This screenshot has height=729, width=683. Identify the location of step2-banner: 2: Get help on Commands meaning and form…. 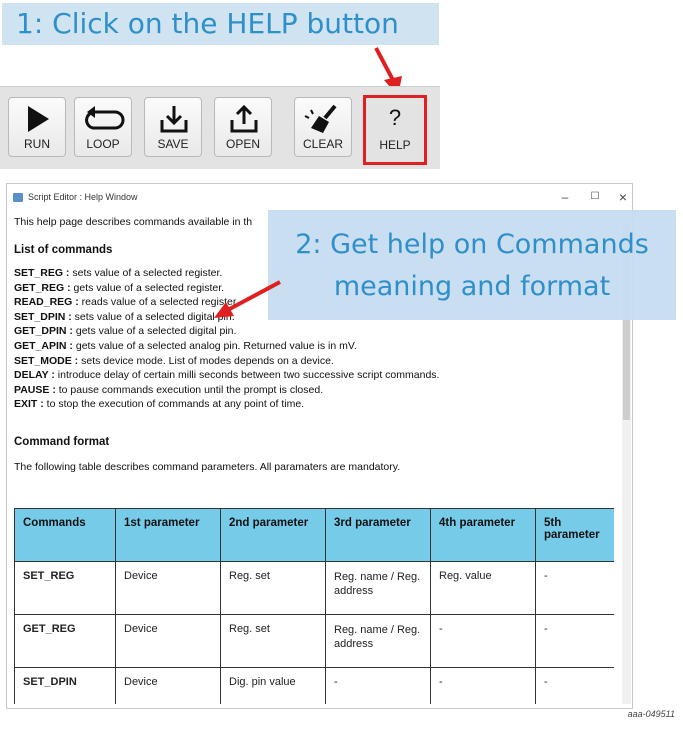
(472, 265).